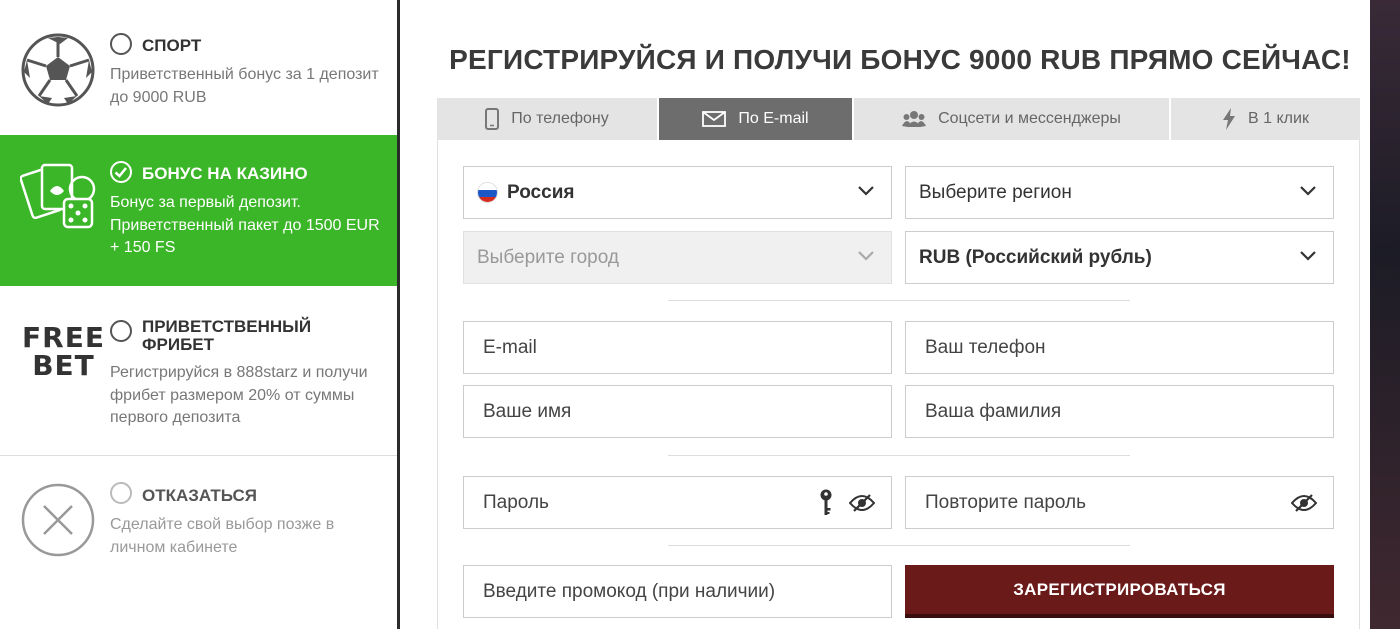 Image resolution: width=1400 pixels, height=629 pixels. What do you see at coordinates (1035, 257) in the screenshot?
I see `currency-value: RUB (Российский рубль)` at bounding box center [1035, 257].